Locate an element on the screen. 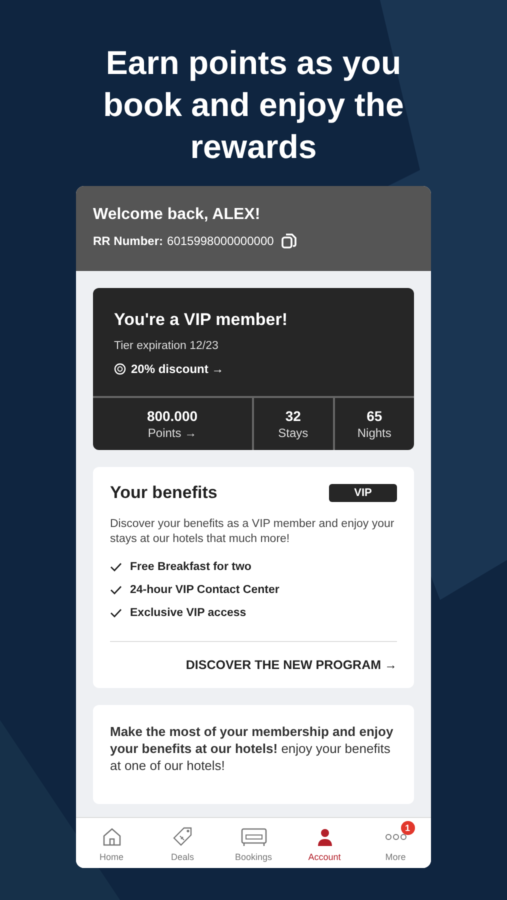 The height and width of the screenshot is (900, 507). benefit-item: Exclusive VIP access is located at coordinates (188, 613).